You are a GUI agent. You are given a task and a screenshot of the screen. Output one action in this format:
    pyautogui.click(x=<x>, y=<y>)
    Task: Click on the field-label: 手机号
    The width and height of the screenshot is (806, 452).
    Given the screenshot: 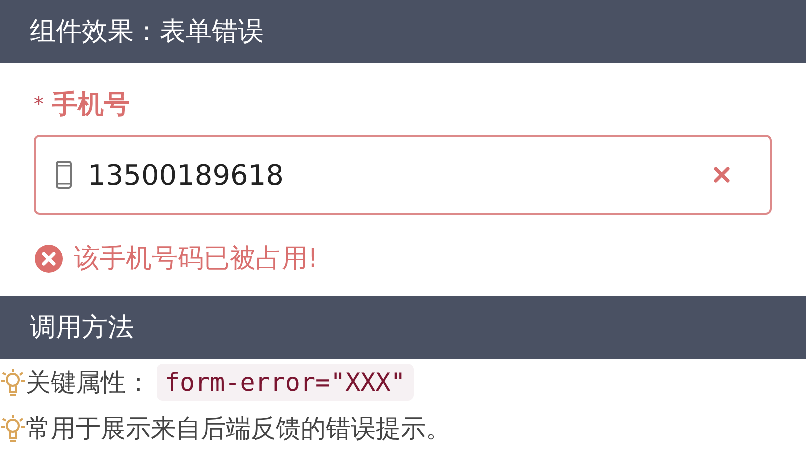 What is the action you would take?
    pyautogui.click(x=91, y=105)
    